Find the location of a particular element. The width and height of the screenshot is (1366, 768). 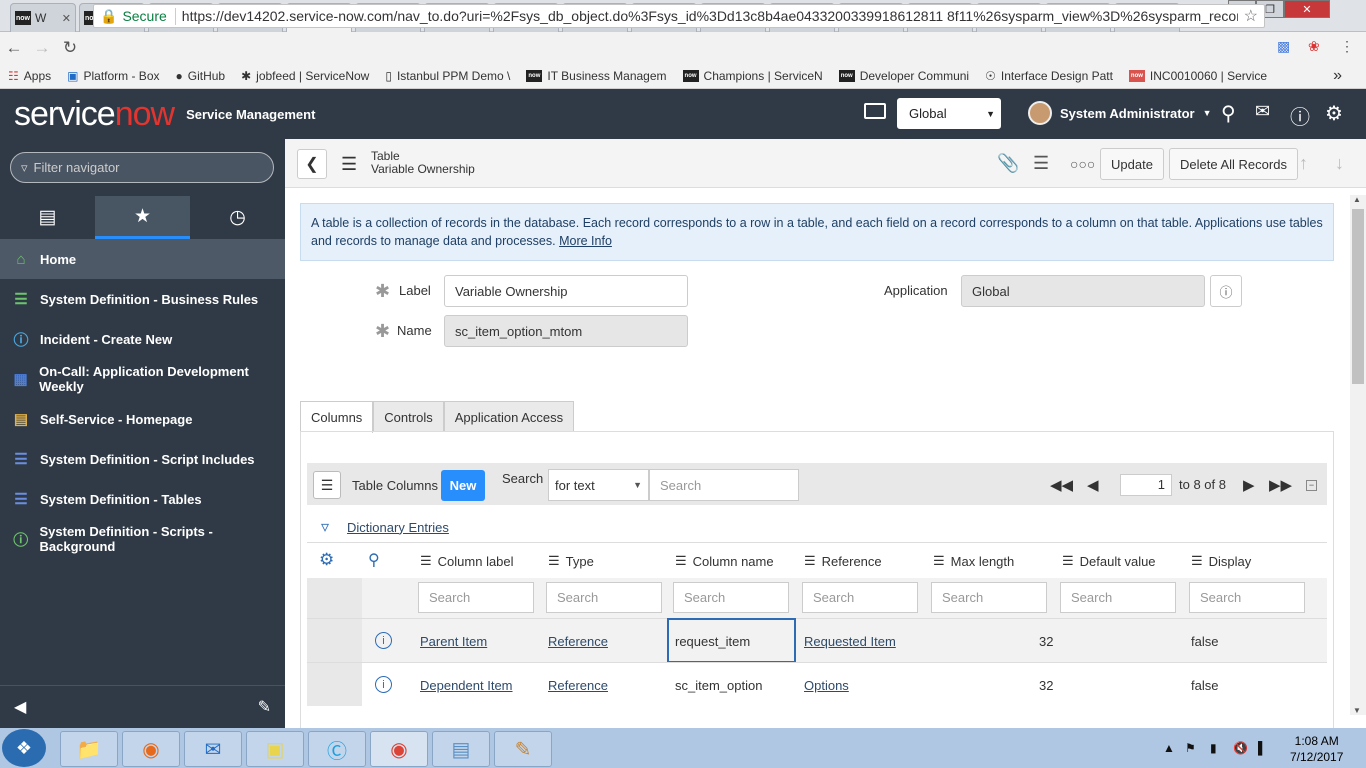

sidebar-item-on-call-application-development-weekly: ▦ On-Call: Application Development Weekly is located at coordinates (142, 379).